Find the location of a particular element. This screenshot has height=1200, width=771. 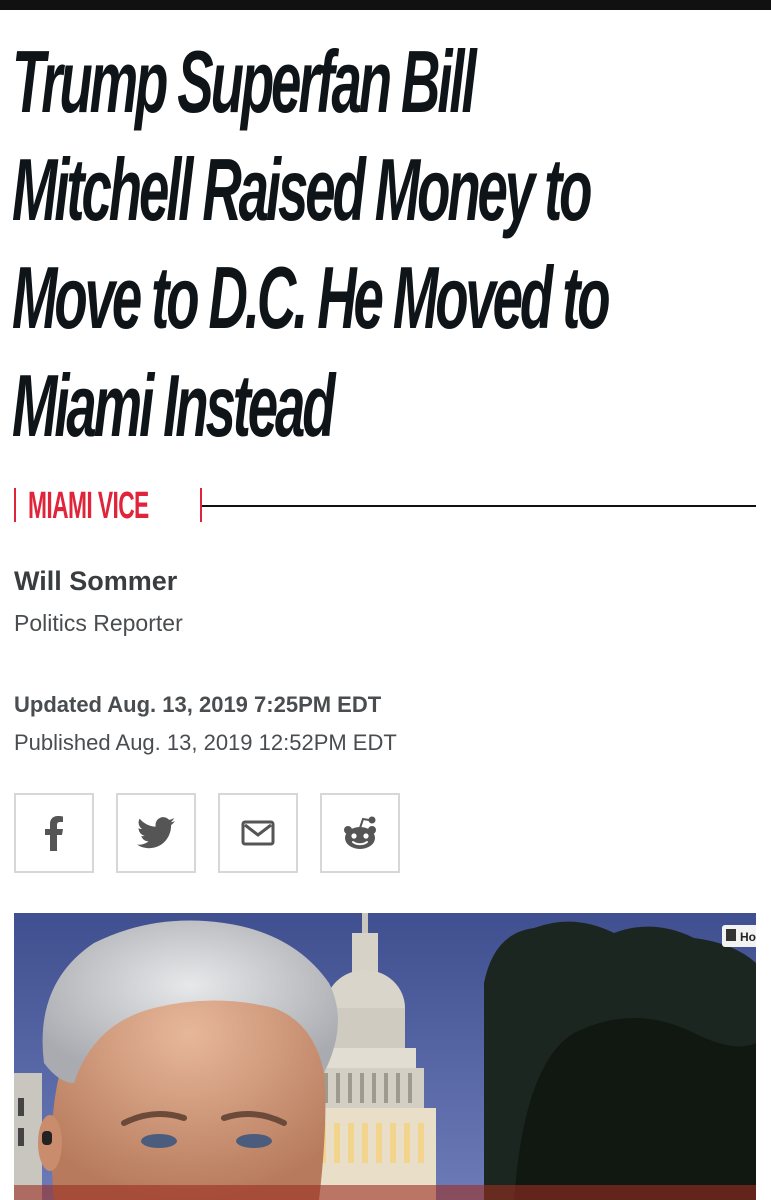

facebook-icon is located at coordinates (54, 833).